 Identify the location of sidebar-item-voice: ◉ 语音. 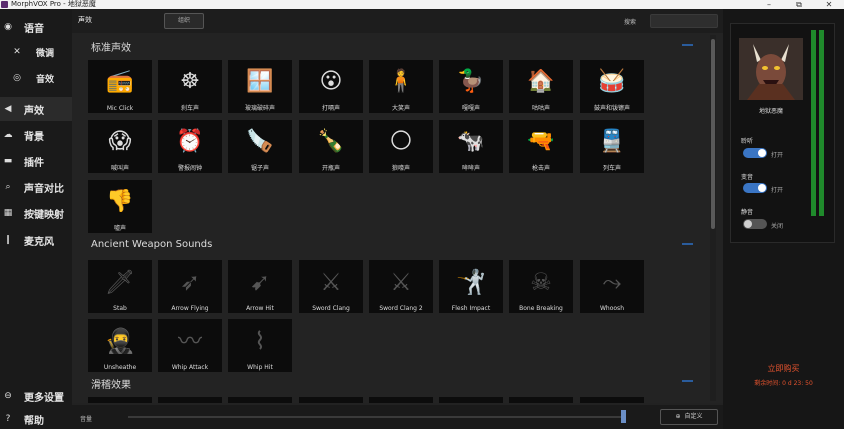
(36, 27).